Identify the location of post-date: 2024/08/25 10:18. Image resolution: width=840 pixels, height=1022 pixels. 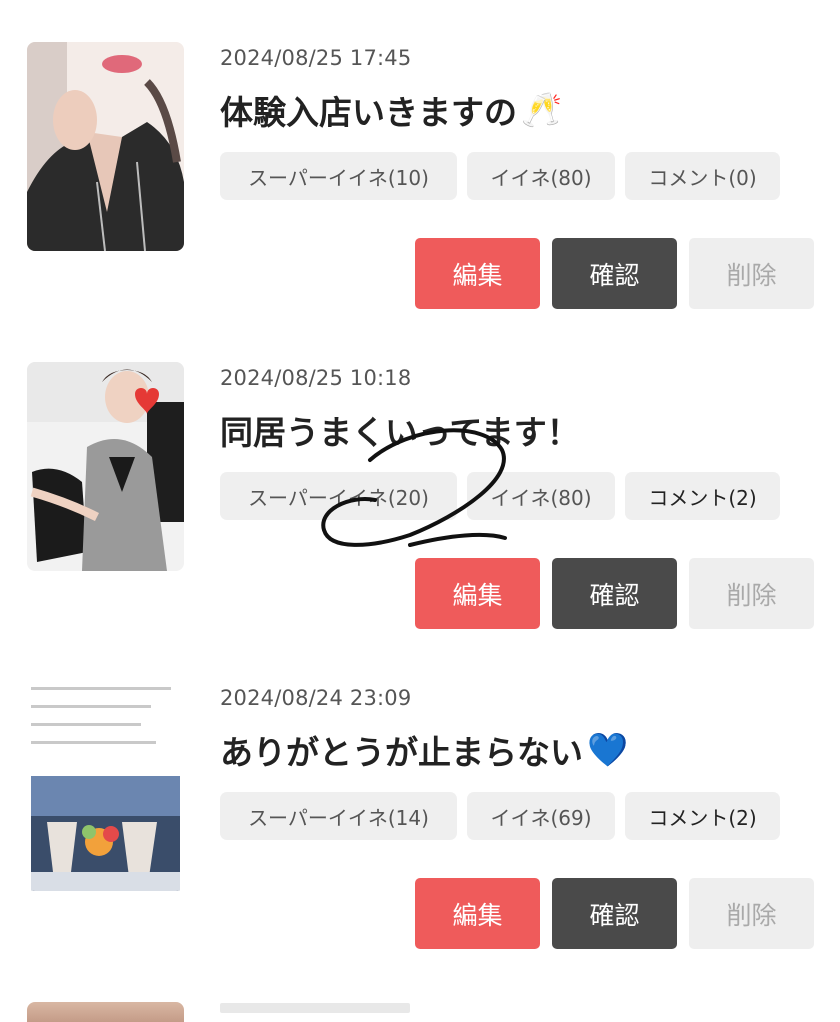
(316, 378).